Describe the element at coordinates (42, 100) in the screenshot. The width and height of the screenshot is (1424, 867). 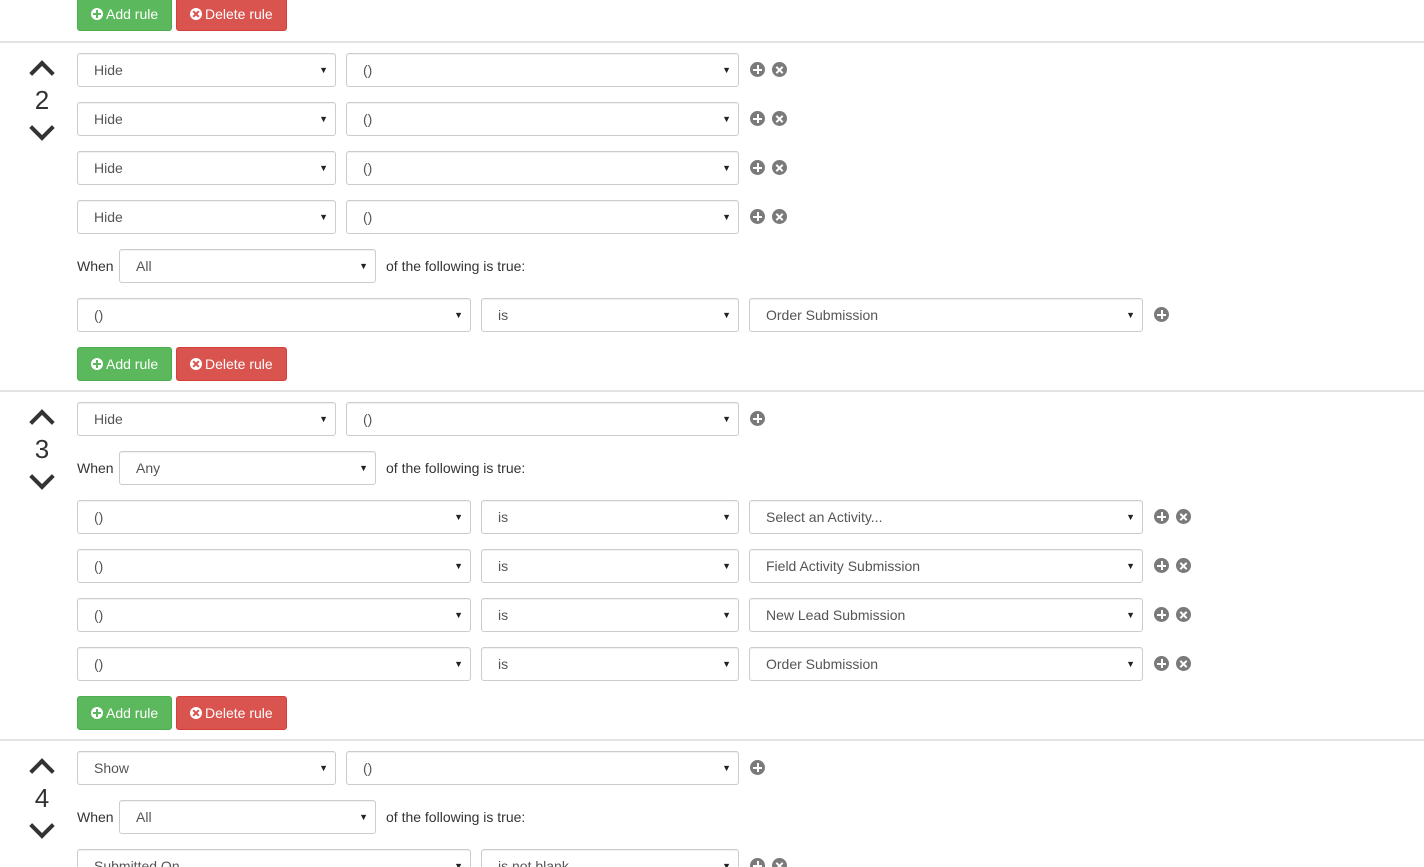
I see `rule-number: 2` at that location.